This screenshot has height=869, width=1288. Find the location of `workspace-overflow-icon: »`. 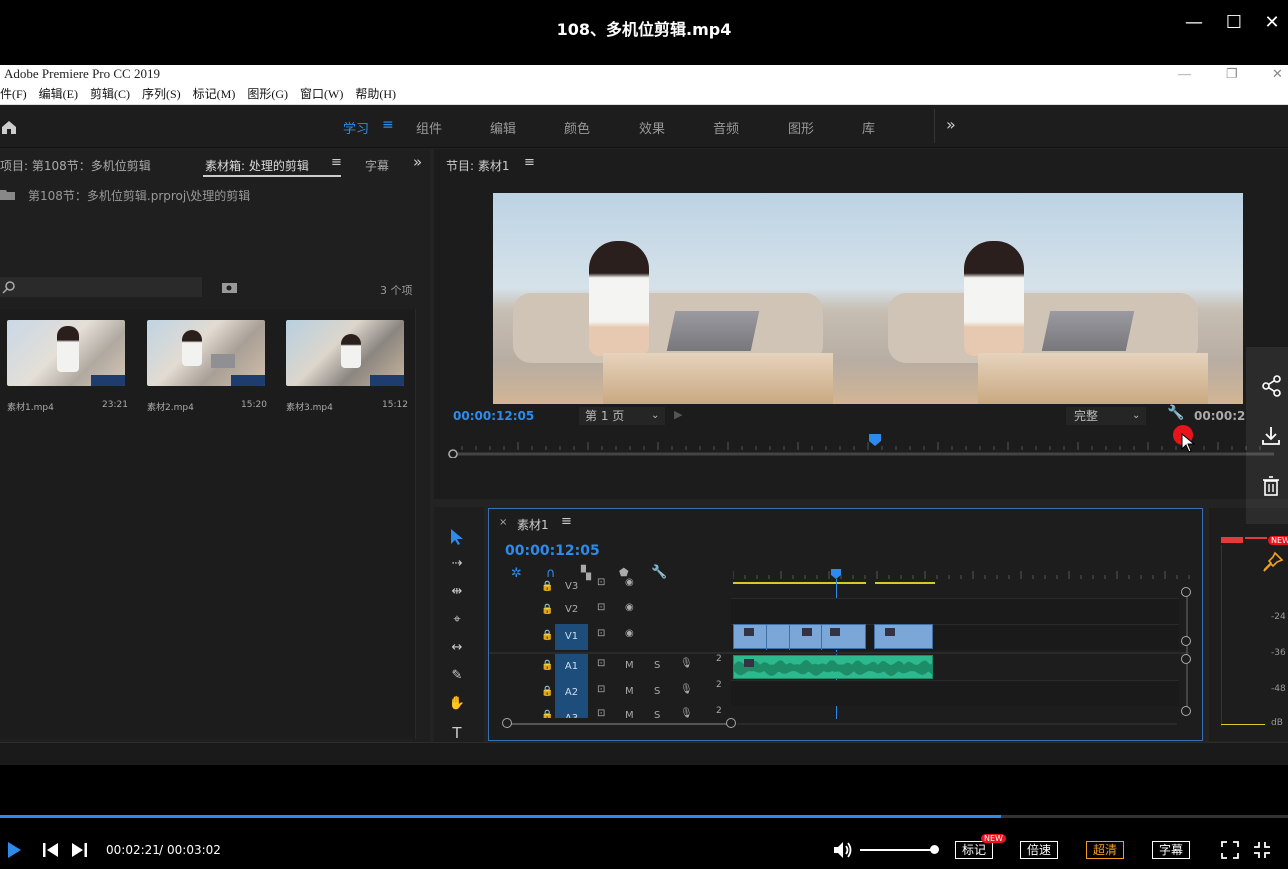

workspace-overflow-icon: » is located at coordinates (951, 124).